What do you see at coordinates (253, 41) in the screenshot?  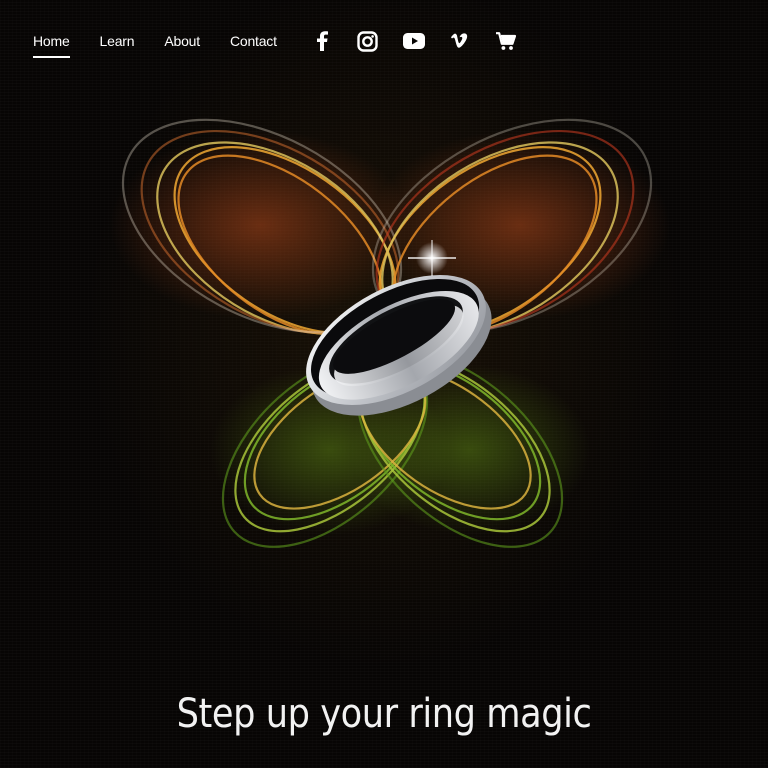 I see `nav-contact-link: Contact` at bounding box center [253, 41].